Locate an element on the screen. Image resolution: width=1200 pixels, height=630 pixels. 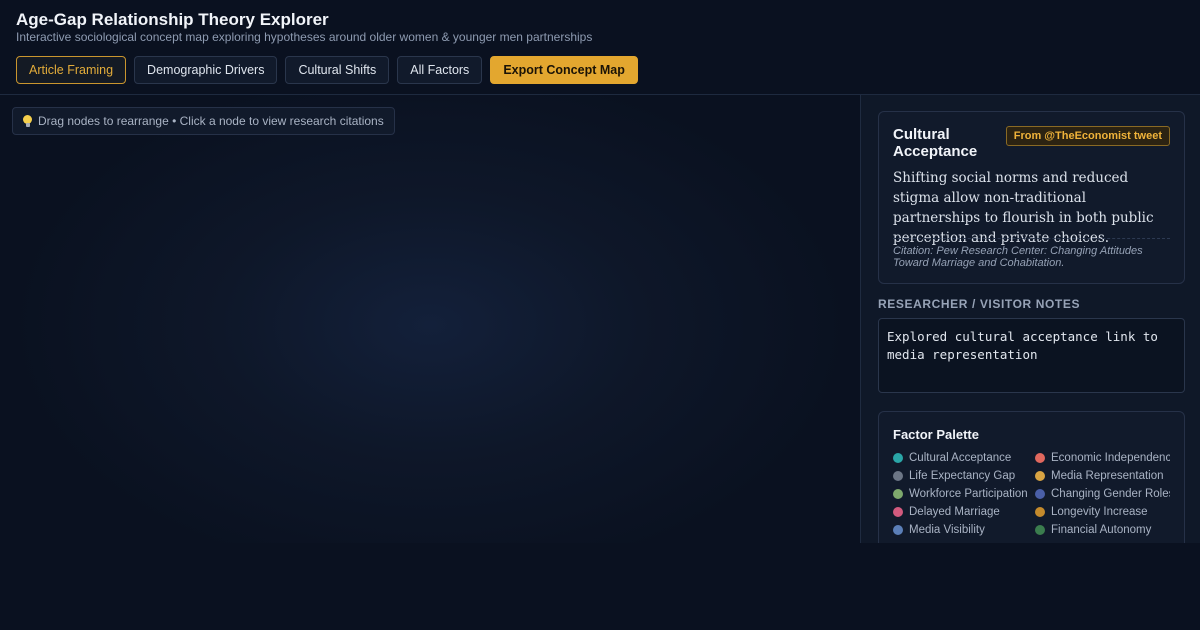
palette-item-label: Longevity Increase is located at coordinates (1099, 512).